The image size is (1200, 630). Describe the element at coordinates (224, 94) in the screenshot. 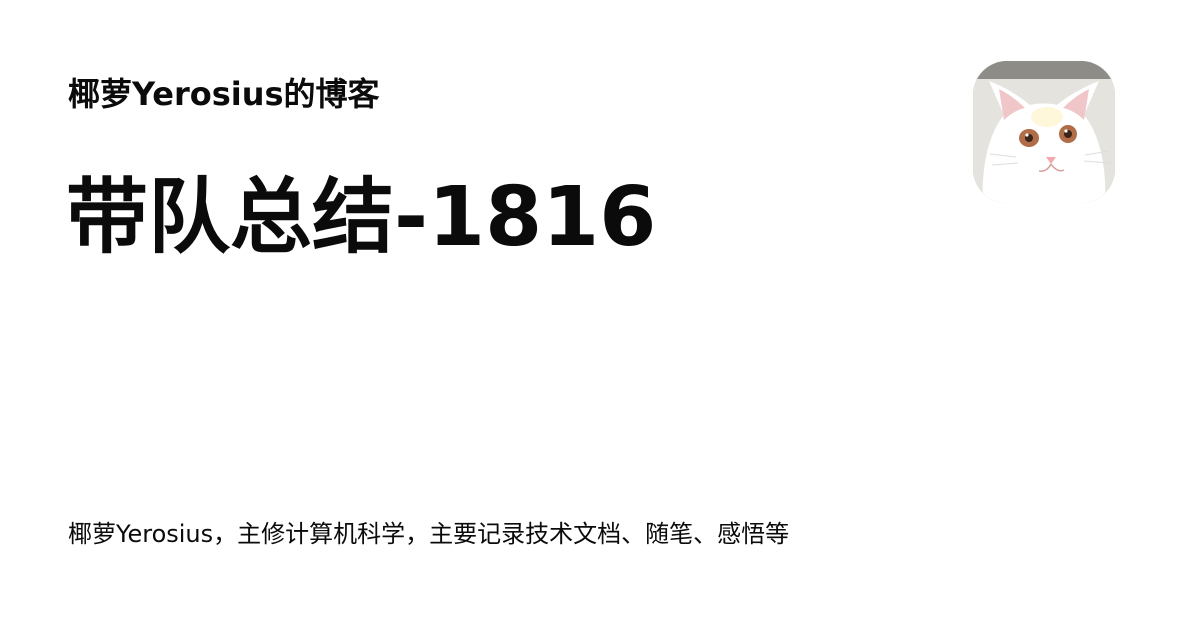

I see `site-name: 椰萝Yerosius的博客` at that location.